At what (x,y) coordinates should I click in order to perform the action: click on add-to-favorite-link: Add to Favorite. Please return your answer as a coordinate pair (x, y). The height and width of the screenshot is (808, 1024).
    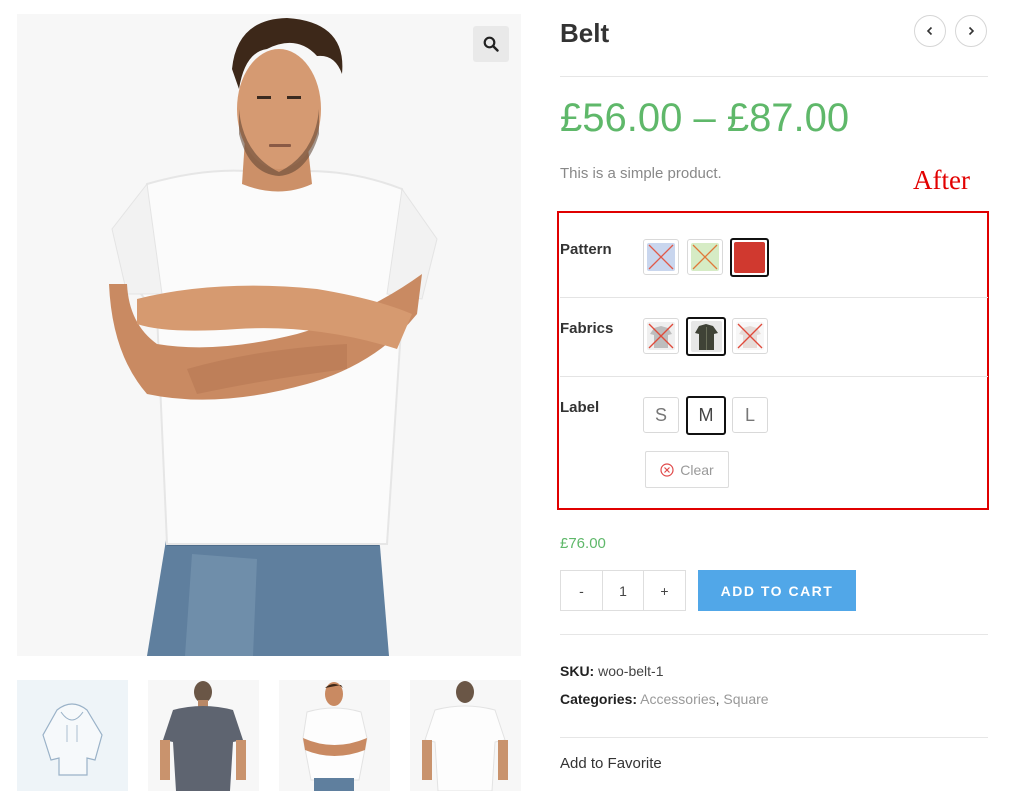
    Looking at the image, I should click on (611, 763).